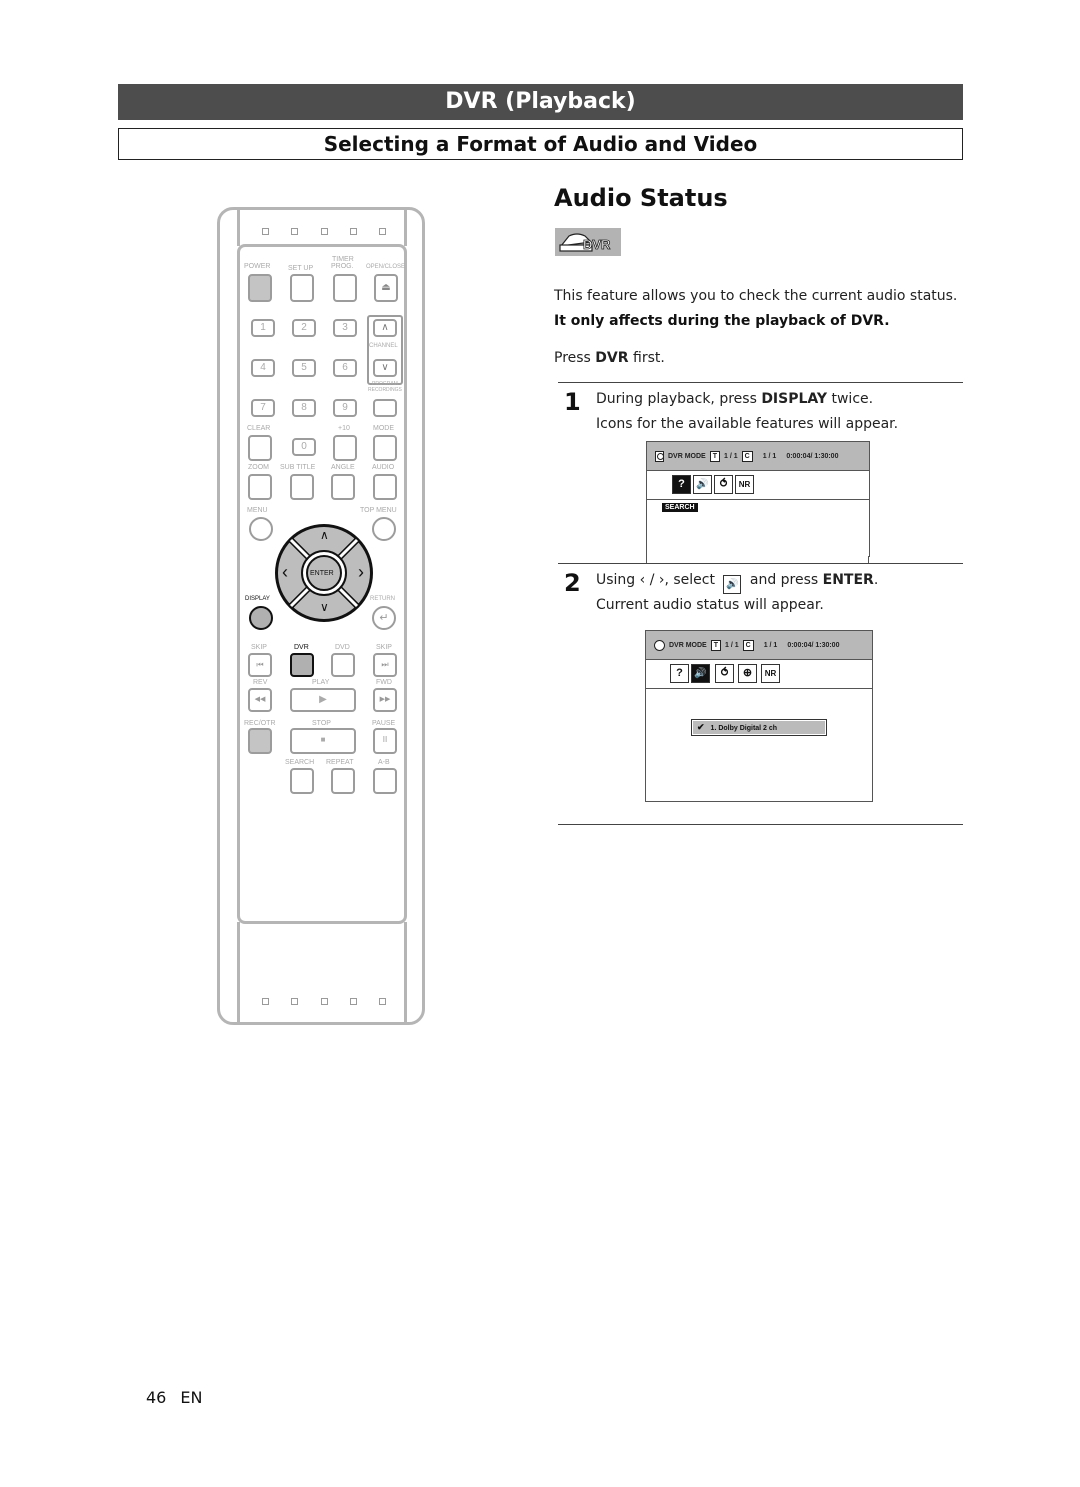  I want to click on digit-6-button: 6, so click(345, 368).